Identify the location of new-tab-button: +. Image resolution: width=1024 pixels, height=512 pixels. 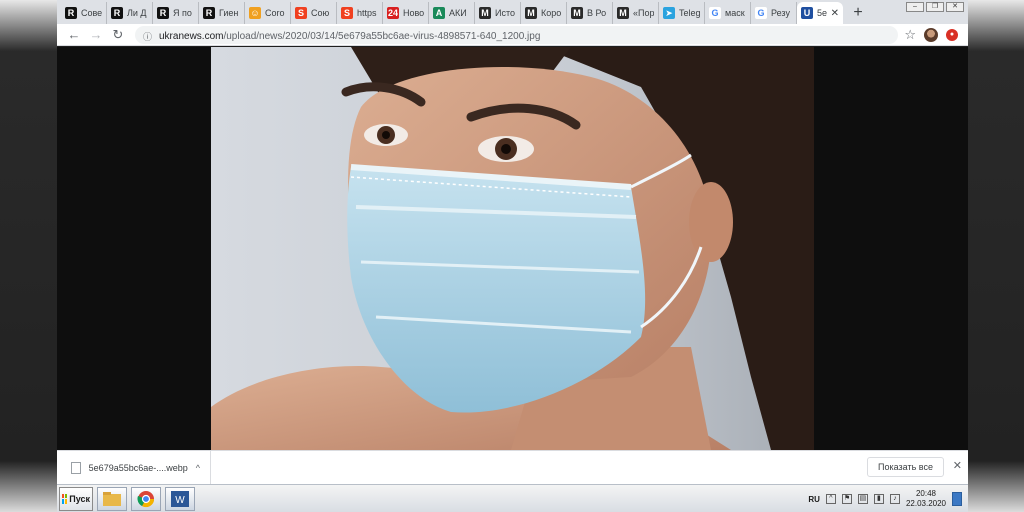
(858, 13).